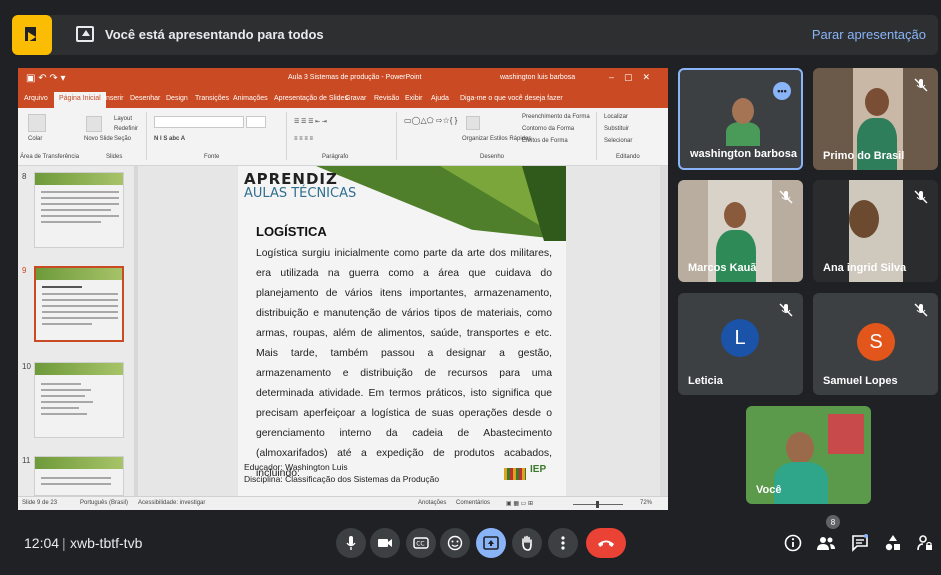  Describe the element at coordinates (123, 119) in the screenshot. I see `layout-button: Layout` at that location.